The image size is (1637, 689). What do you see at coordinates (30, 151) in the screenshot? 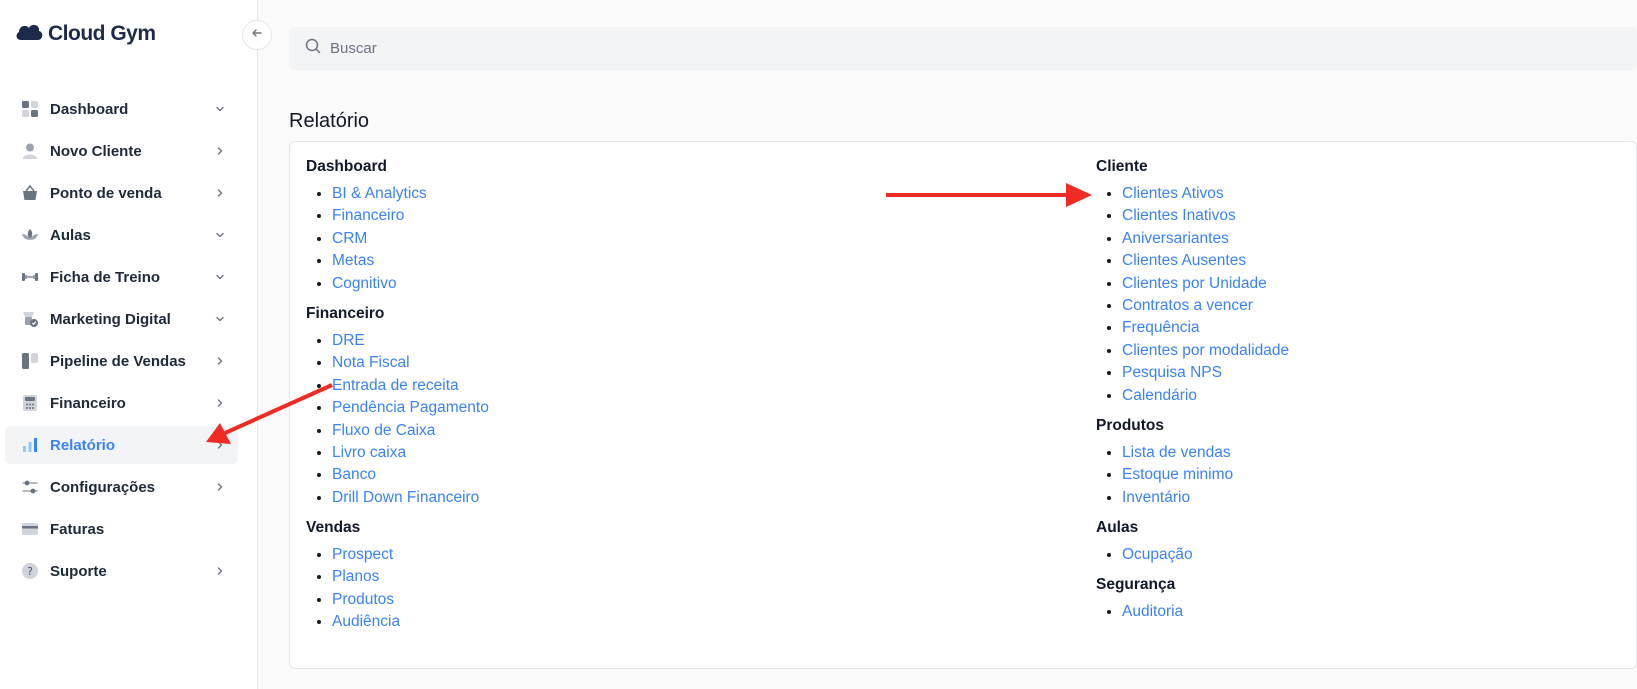
I see `user-icon` at bounding box center [30, 151].